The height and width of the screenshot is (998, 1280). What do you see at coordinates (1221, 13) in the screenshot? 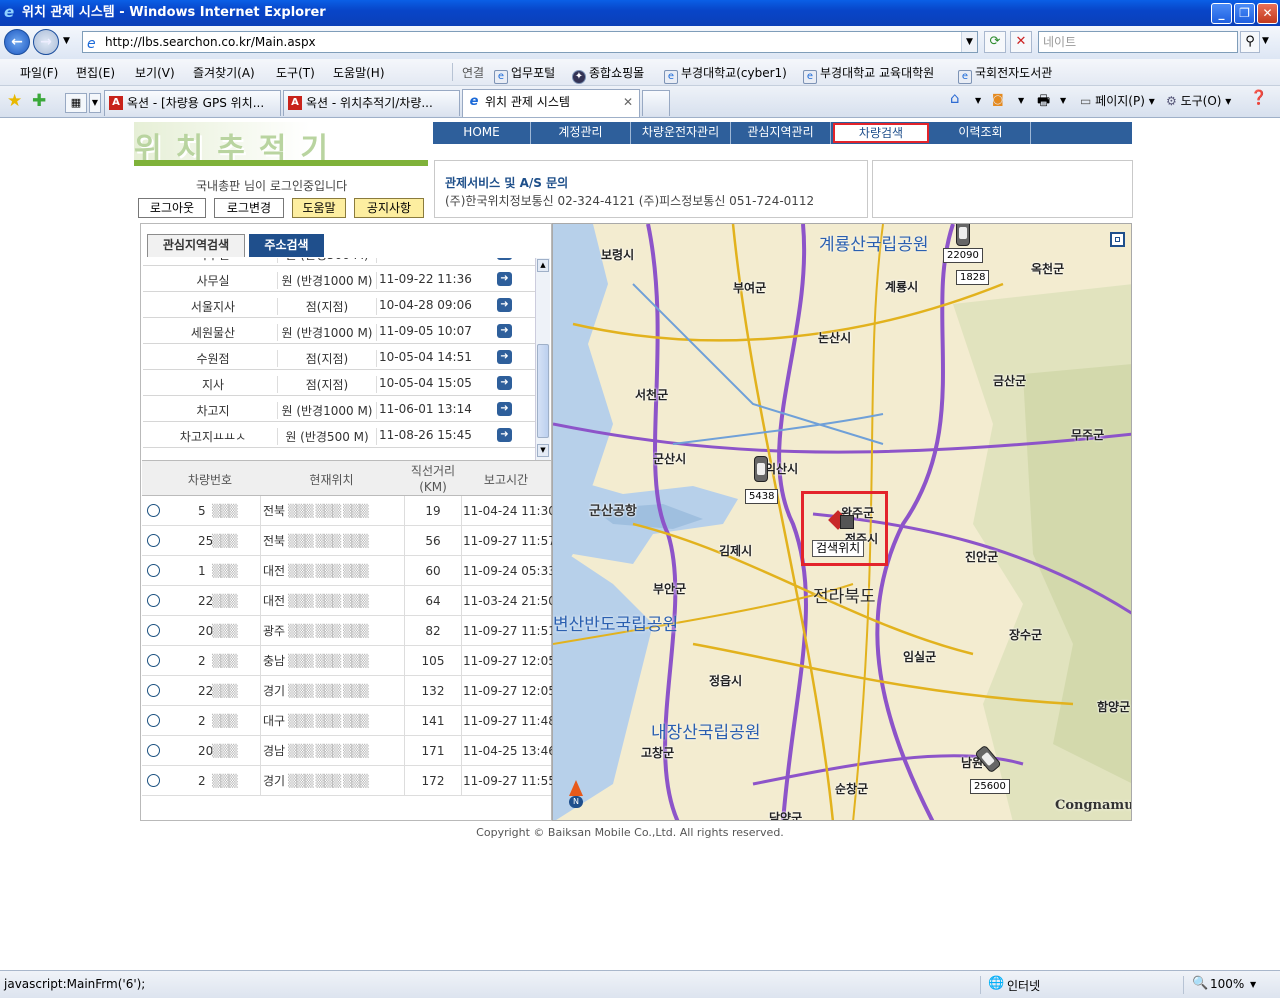
I see `minimize-button: _` at bounding box center [1221, 13].